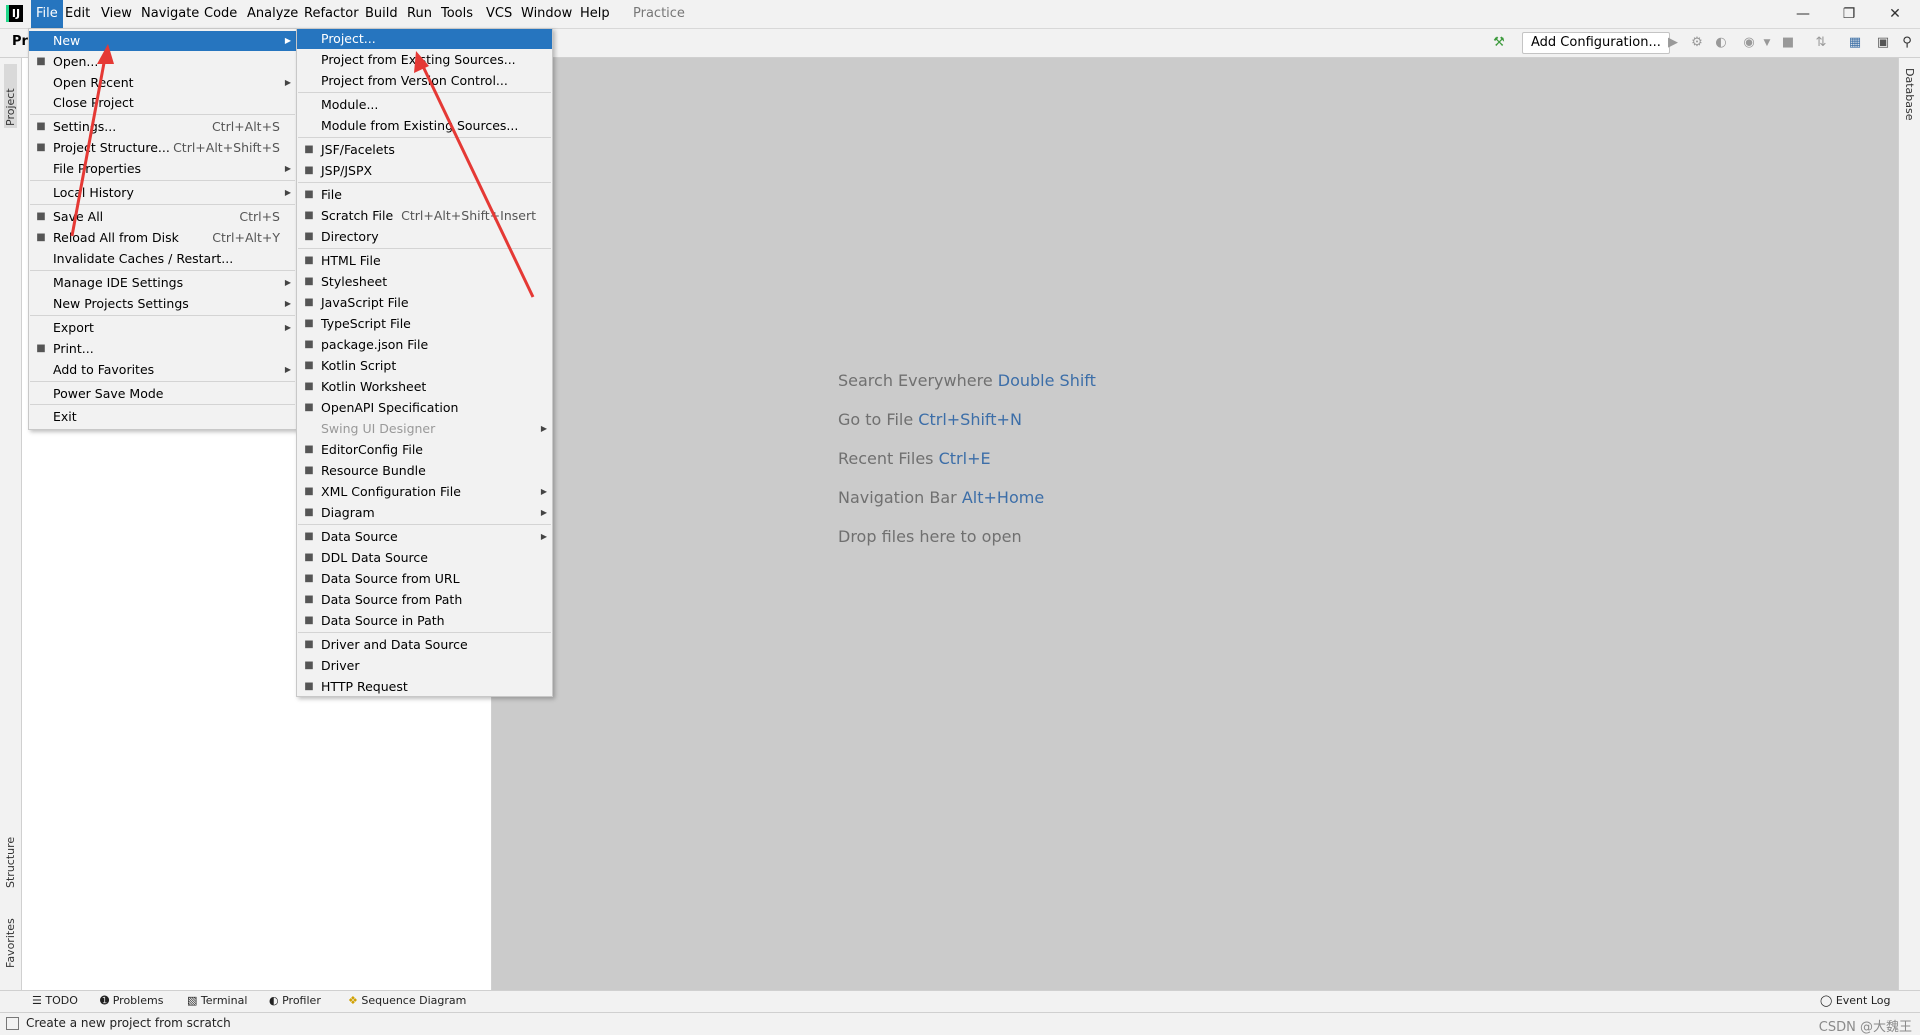 This screenshot has width=1920, height=1035. I want to click on annotation-arrows, so click(302, 171).